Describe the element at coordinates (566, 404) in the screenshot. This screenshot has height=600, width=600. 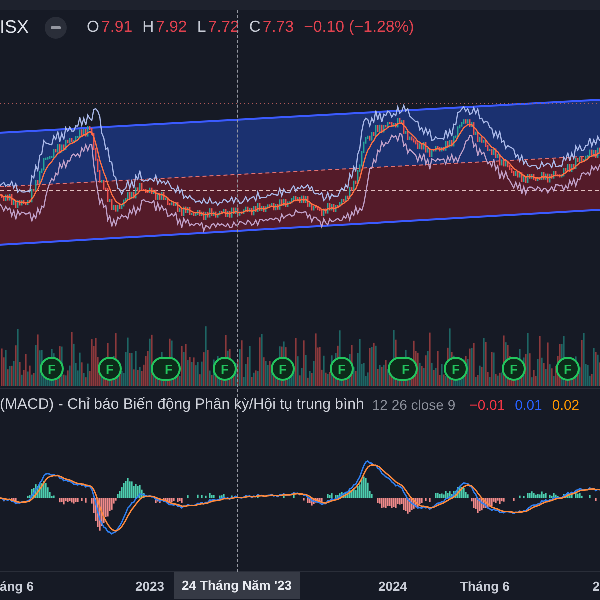
I see `indicator-value: 0.02` at that location.